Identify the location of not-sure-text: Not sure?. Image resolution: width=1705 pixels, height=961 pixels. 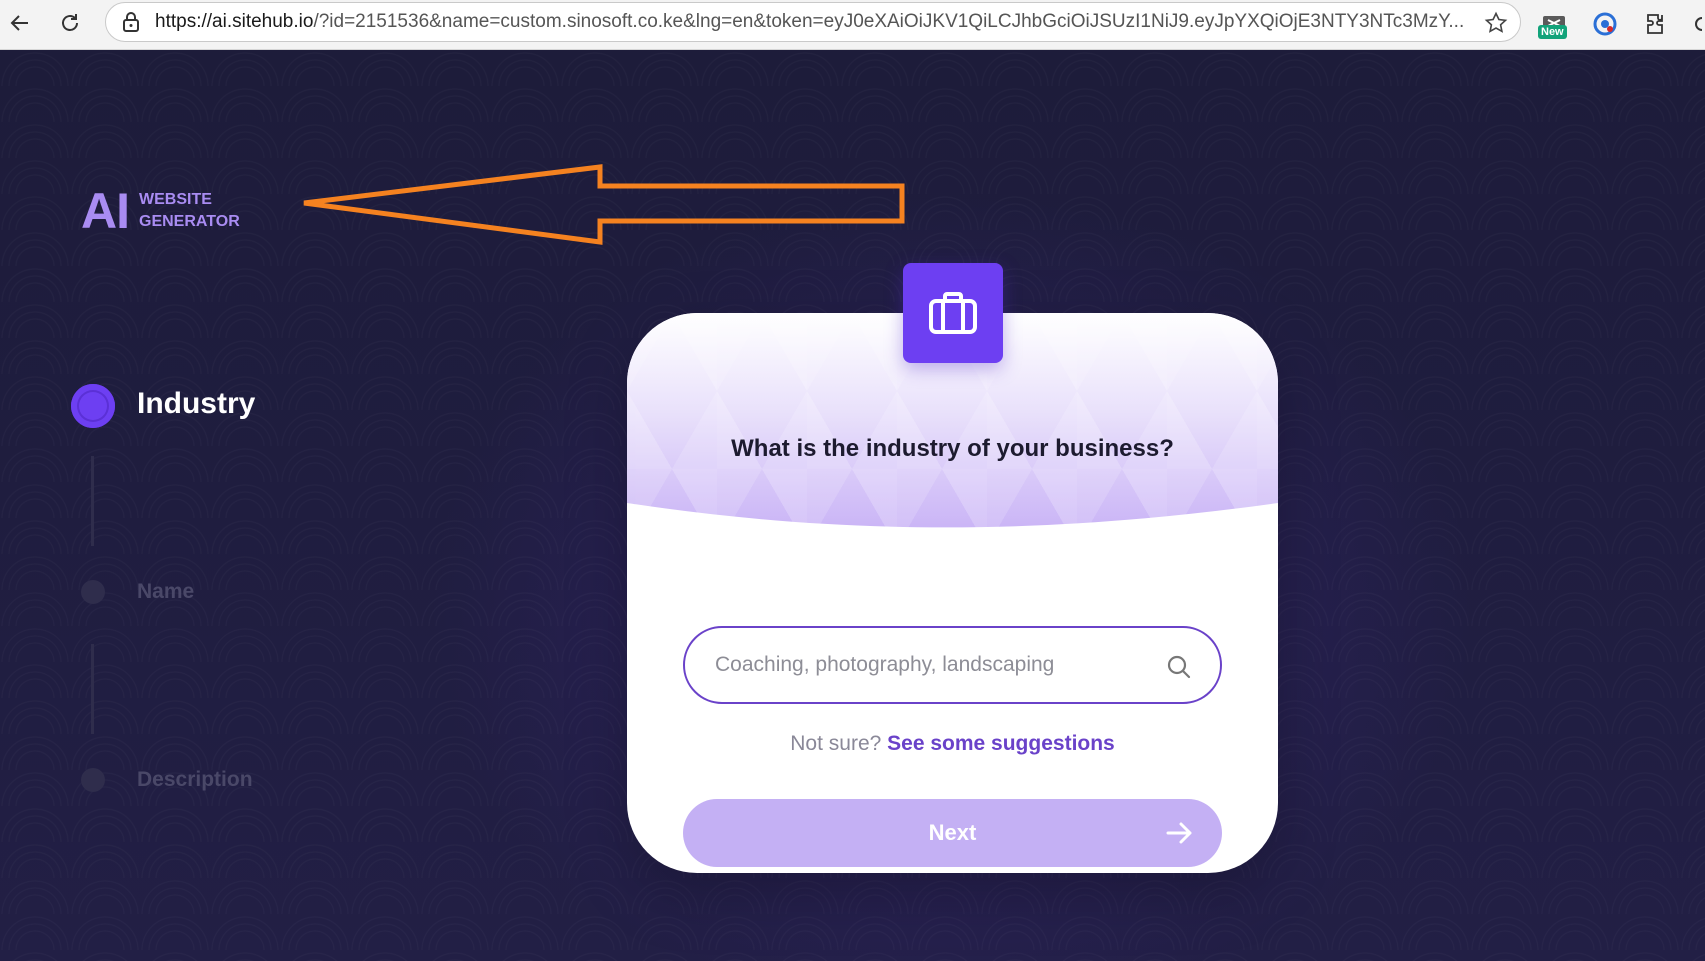
(836, 743).